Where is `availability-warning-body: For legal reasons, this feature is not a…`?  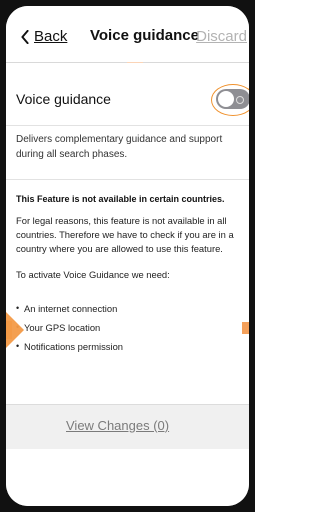 availability-warning-body: For legal reasons, this feature is not a… is located at coordinates (125, 234).